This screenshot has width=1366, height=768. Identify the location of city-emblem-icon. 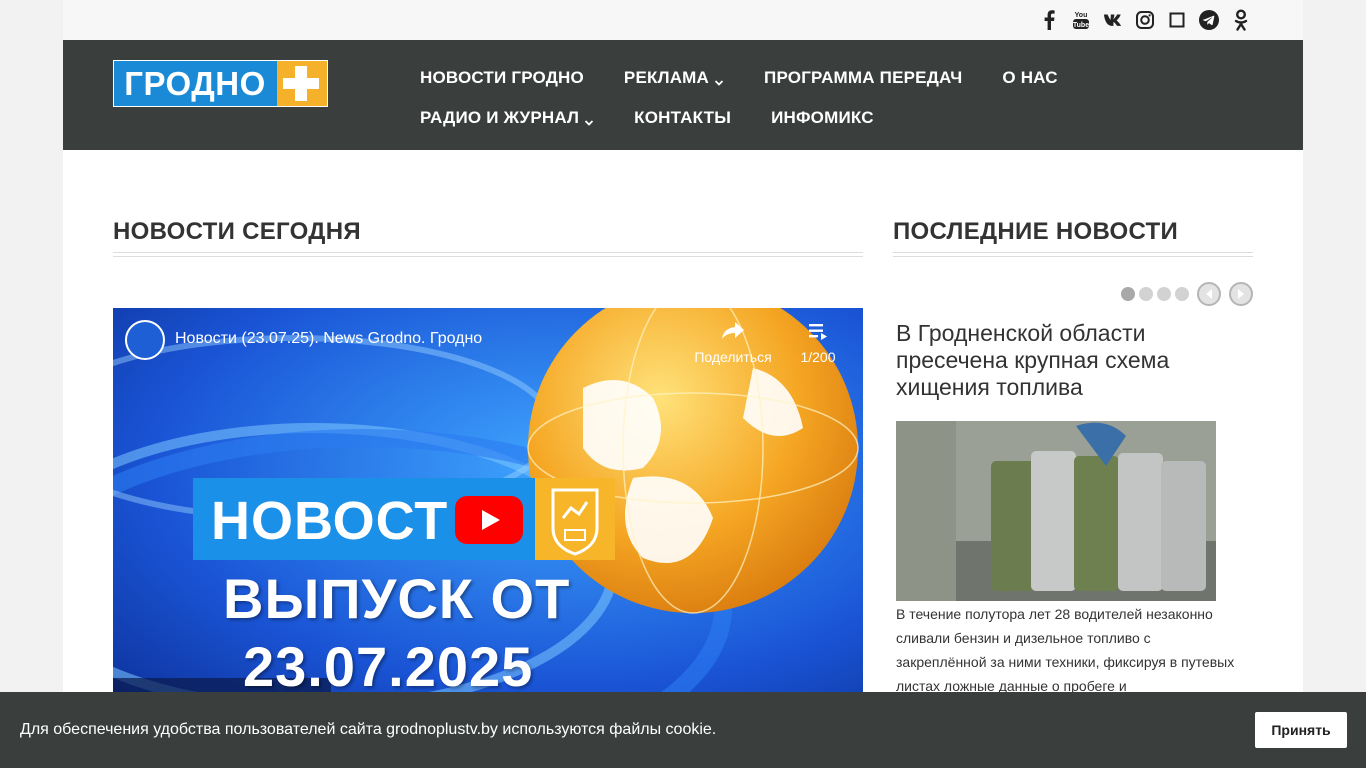
(575, 519).